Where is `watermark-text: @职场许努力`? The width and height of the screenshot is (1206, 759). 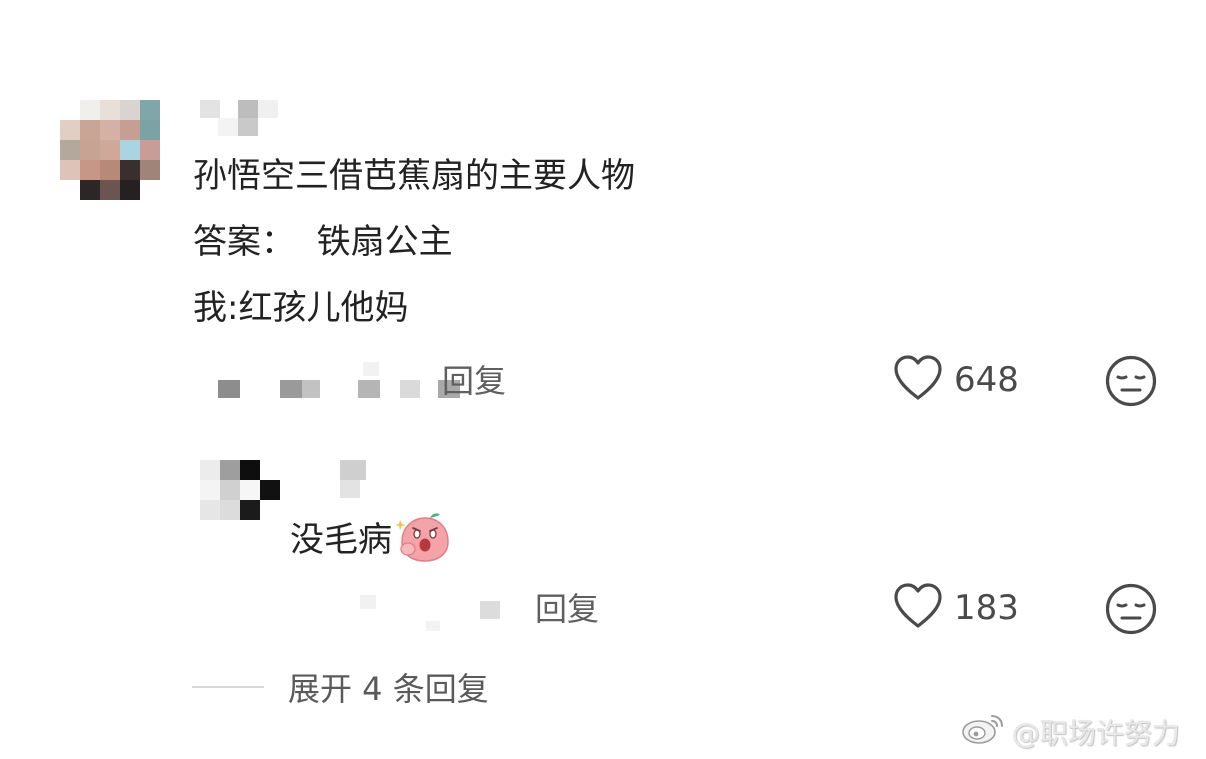
watermark-text: @职场许努力 is located at coordinates (1096, 733).